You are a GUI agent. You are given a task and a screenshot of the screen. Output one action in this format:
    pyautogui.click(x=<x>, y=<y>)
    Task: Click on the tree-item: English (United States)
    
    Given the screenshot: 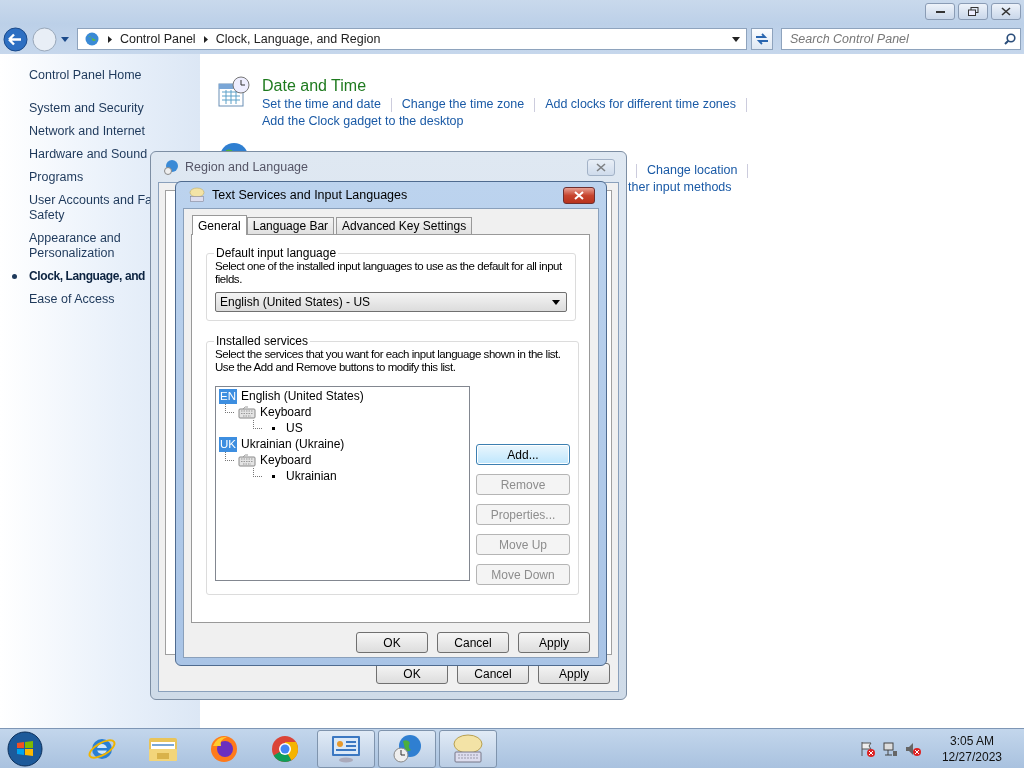 What is the action you would take?
    pyautogui.click(x=302, y=396)
    